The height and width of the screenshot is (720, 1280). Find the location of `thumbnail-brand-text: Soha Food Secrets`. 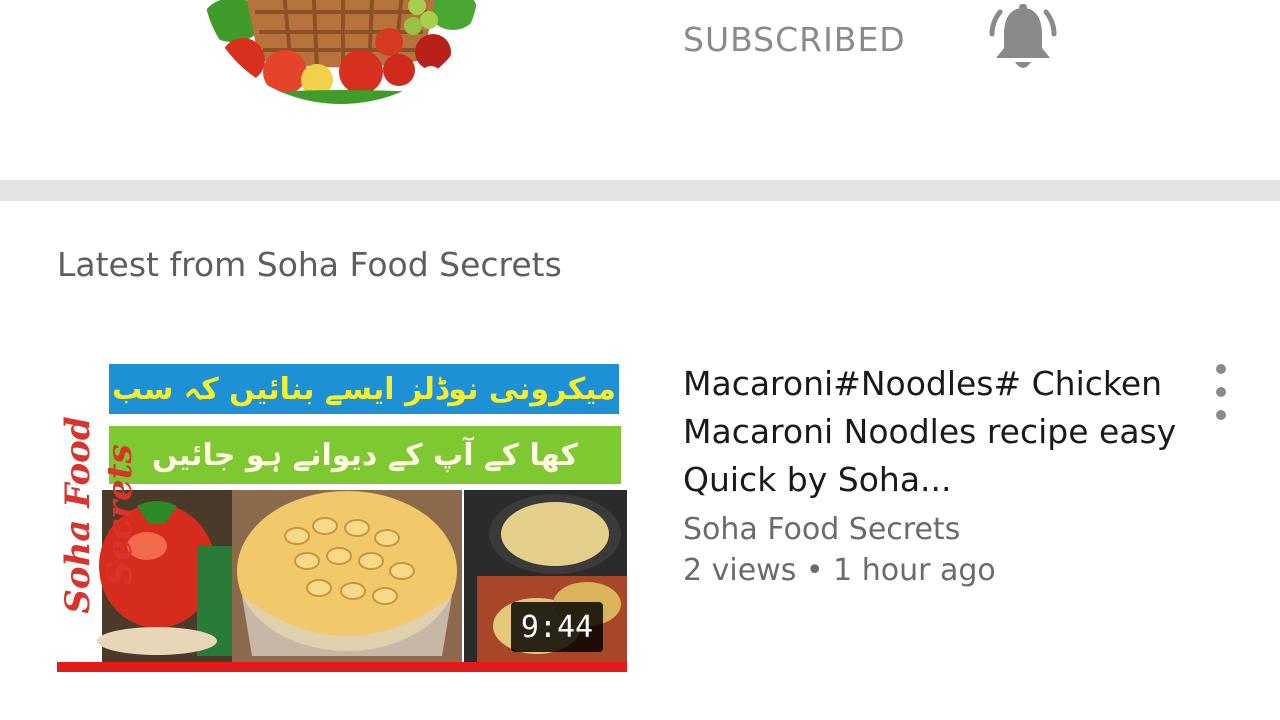

thumbnail-brand-text: Soha Food Secrets is located at coordinates (99, 515).